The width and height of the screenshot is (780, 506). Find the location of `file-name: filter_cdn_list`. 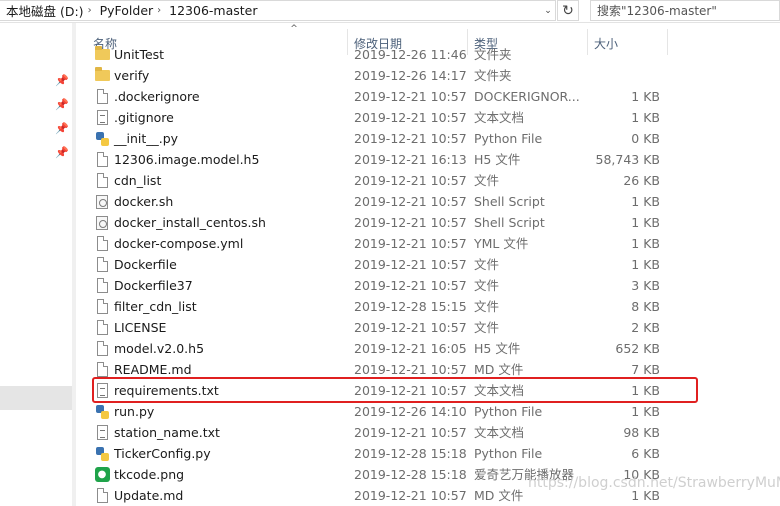

file-name: filter_cdn_list is located at coordinates (155, 306).